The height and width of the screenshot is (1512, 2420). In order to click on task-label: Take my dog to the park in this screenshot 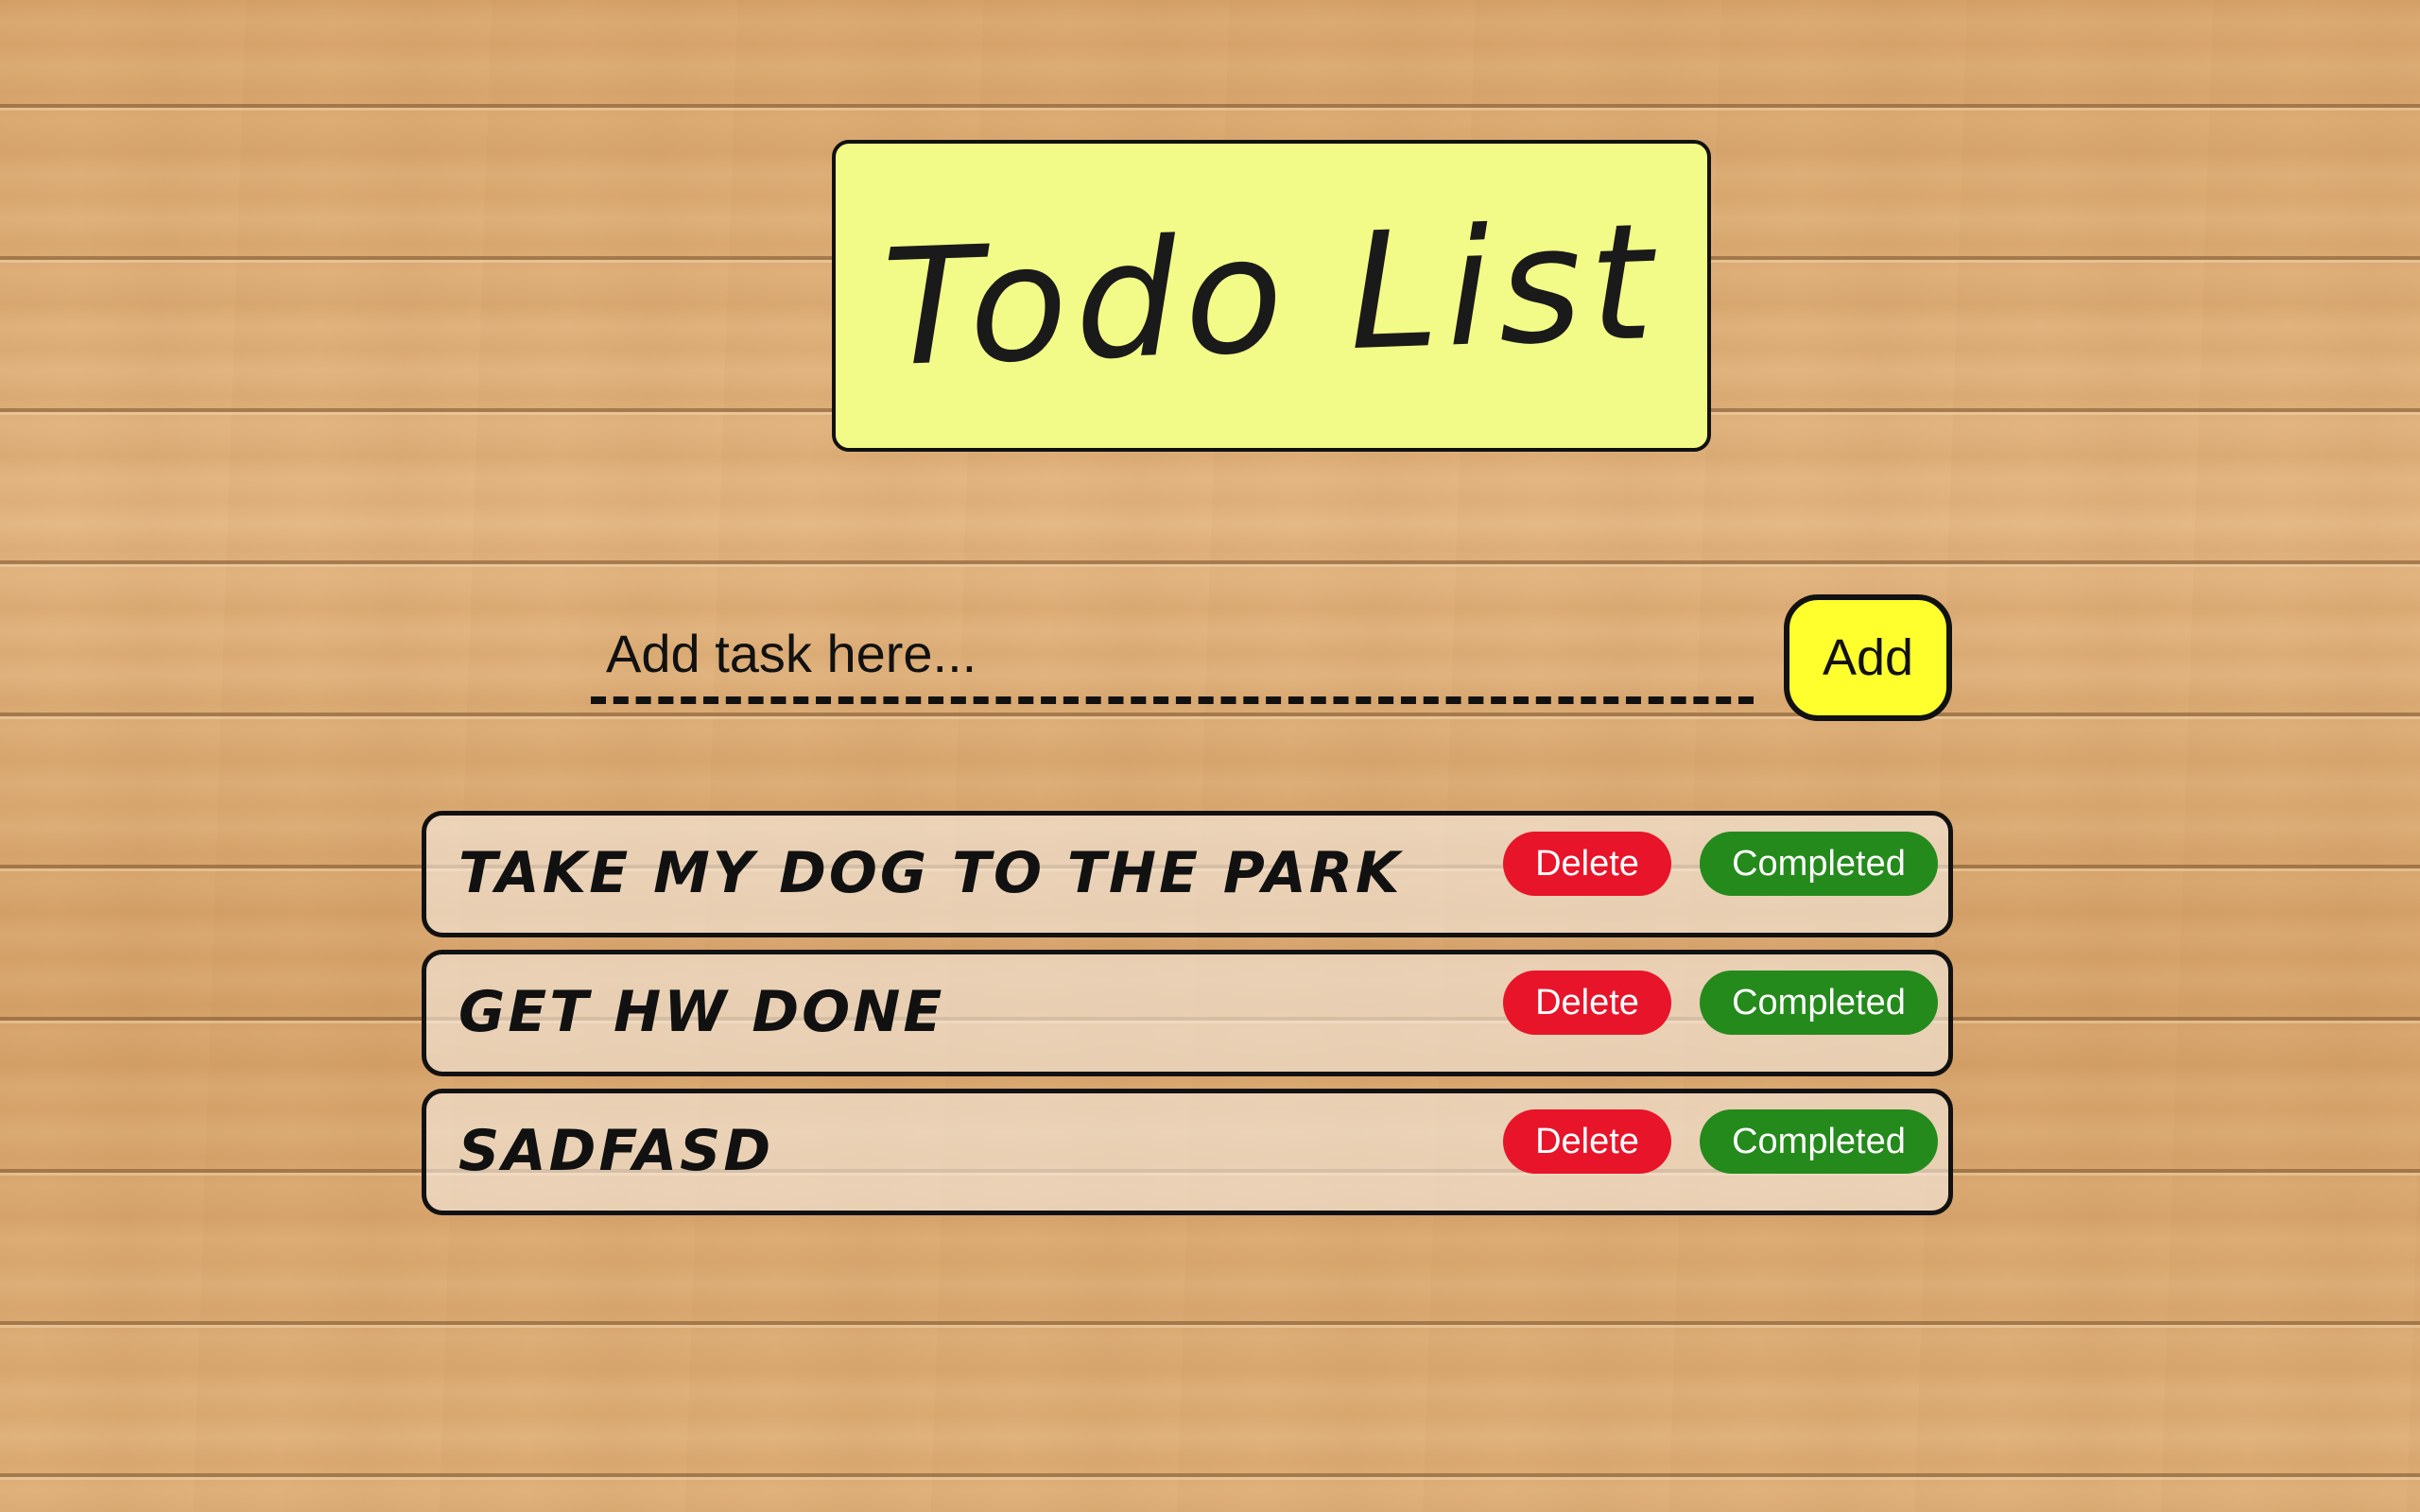, I will do `click(931, 873)`.